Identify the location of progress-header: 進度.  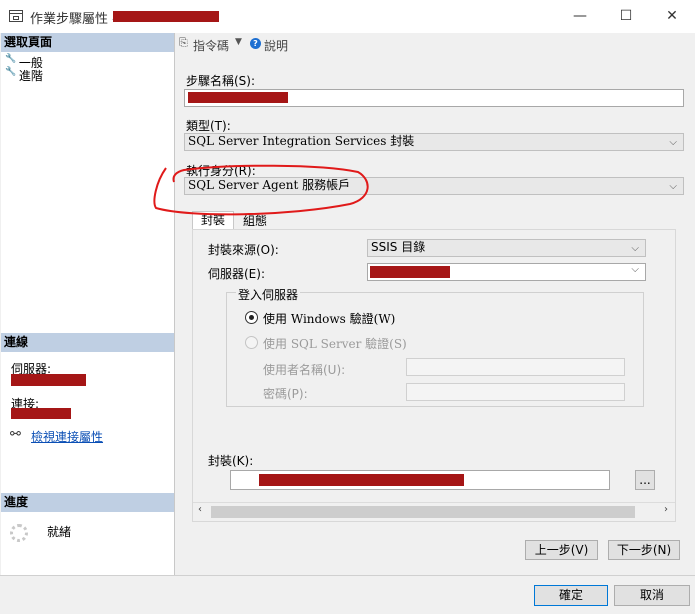
(87, 502).